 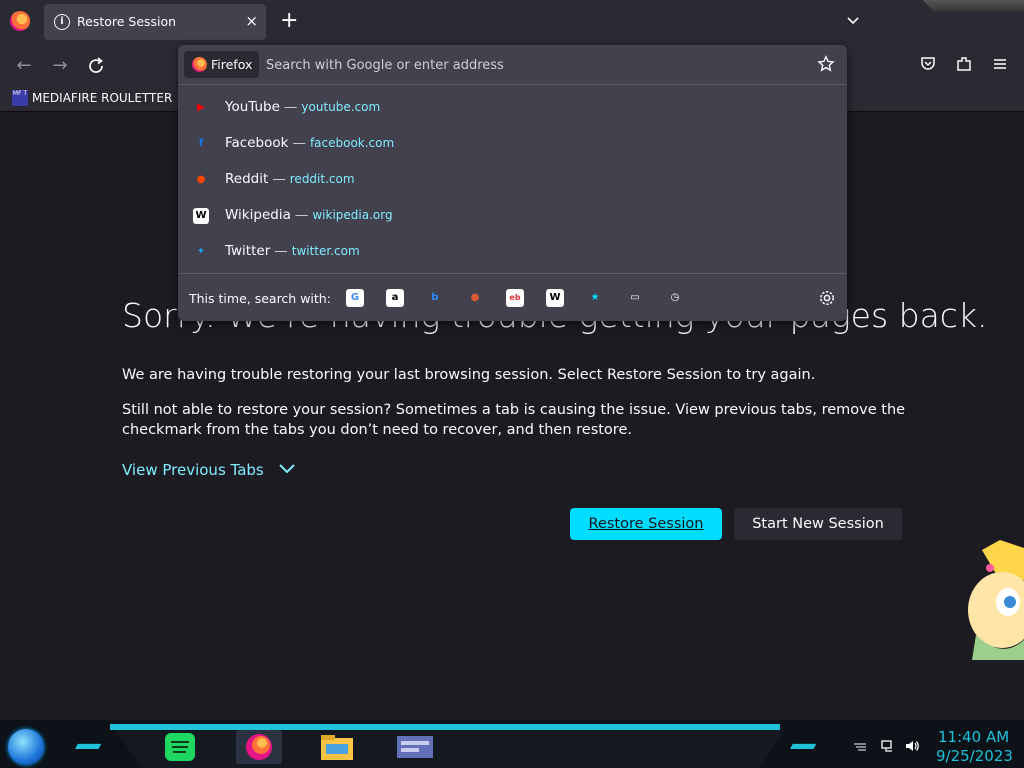 What do you see at coordinates (252, 107) in the screenshot?
I see `suggestion-name: YouTube` at bounding box center [252, 107].